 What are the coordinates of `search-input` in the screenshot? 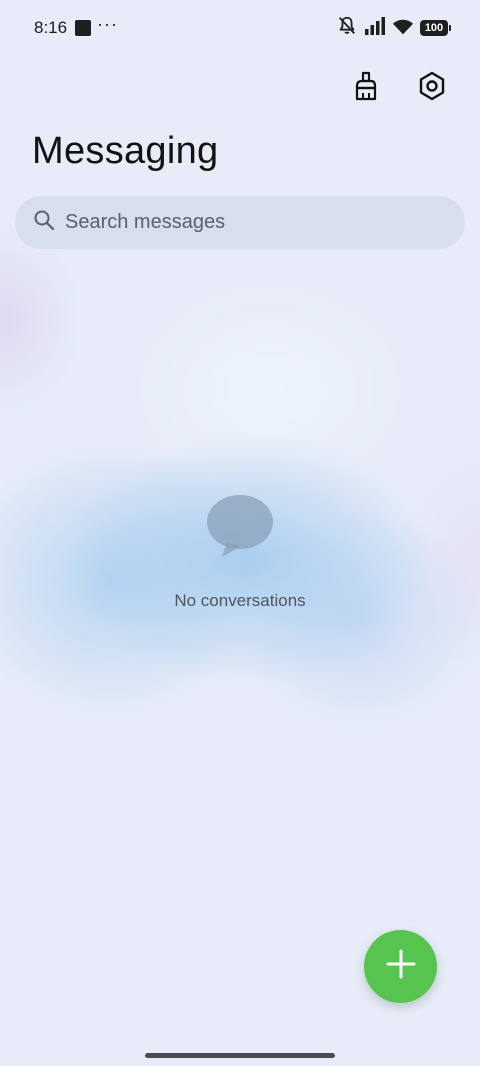 It's located at (250, 222).